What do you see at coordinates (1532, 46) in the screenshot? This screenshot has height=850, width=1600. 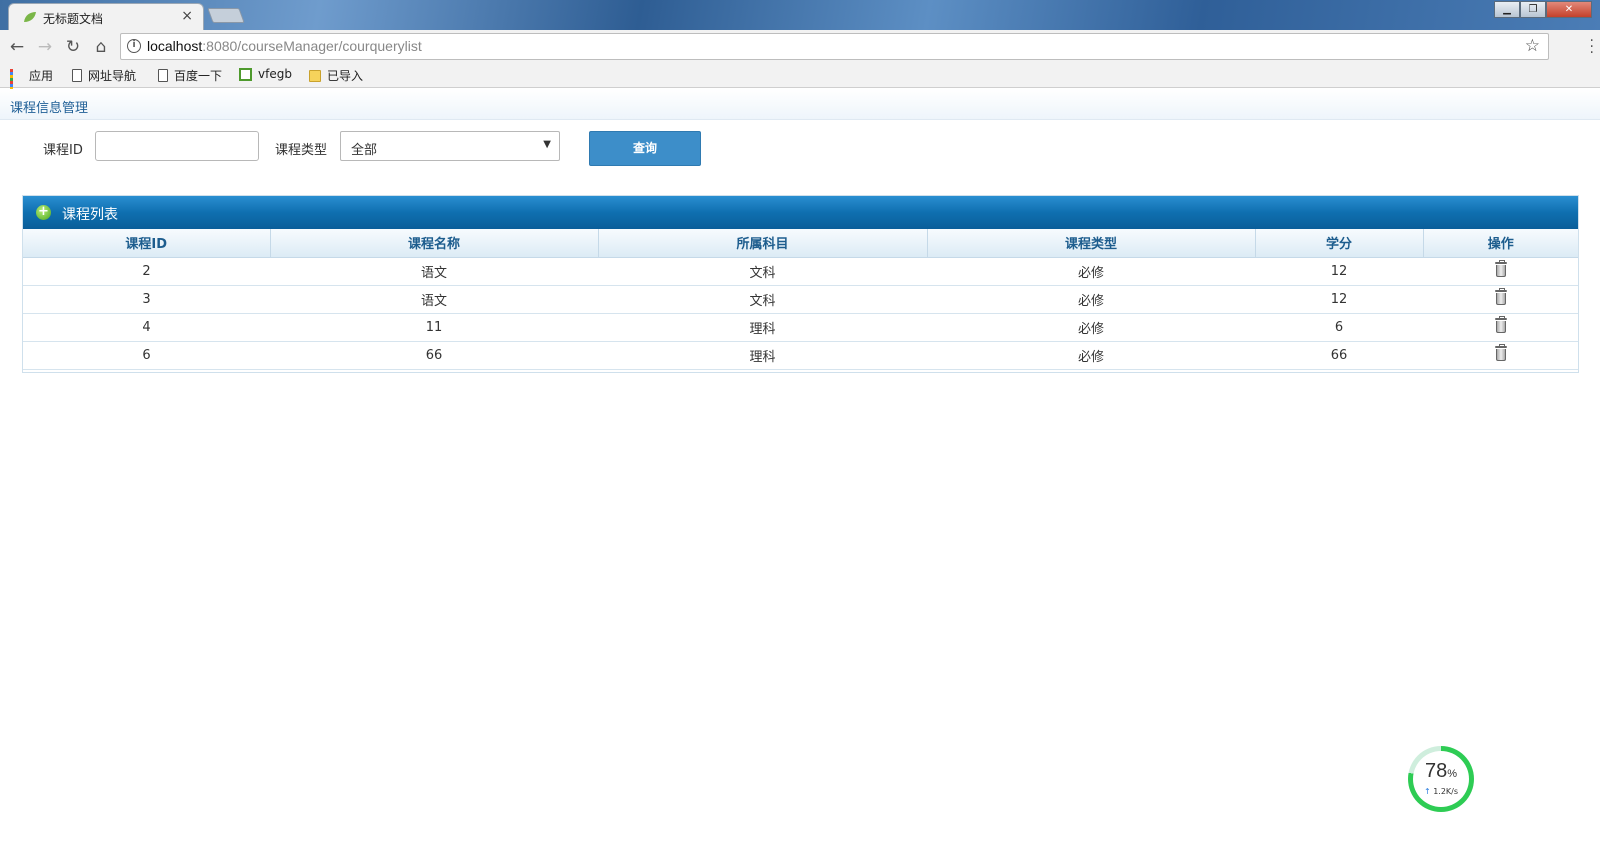 I see `bookmark-star-icon: ☆` at bounding box center [1532, 46].